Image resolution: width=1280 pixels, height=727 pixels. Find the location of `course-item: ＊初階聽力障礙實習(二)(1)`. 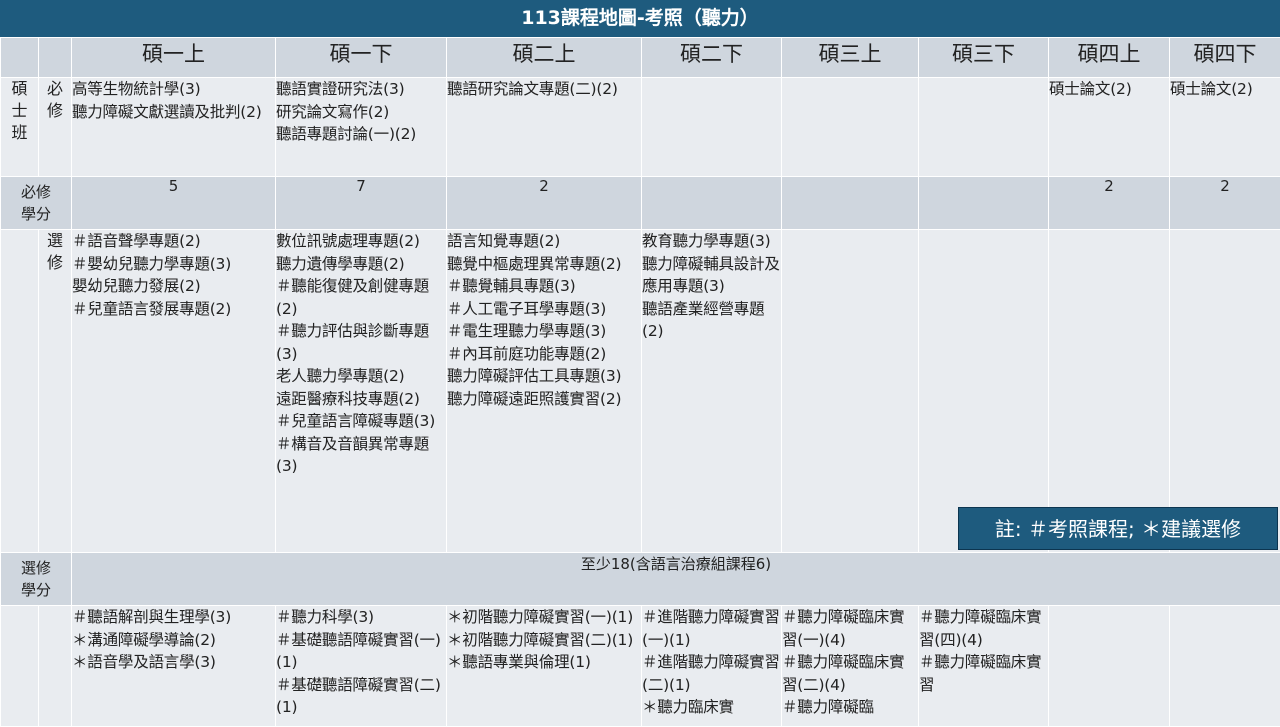

course-item: ＊初階聽力障礙實習(二)(1) is located at coordinates (544, 640).